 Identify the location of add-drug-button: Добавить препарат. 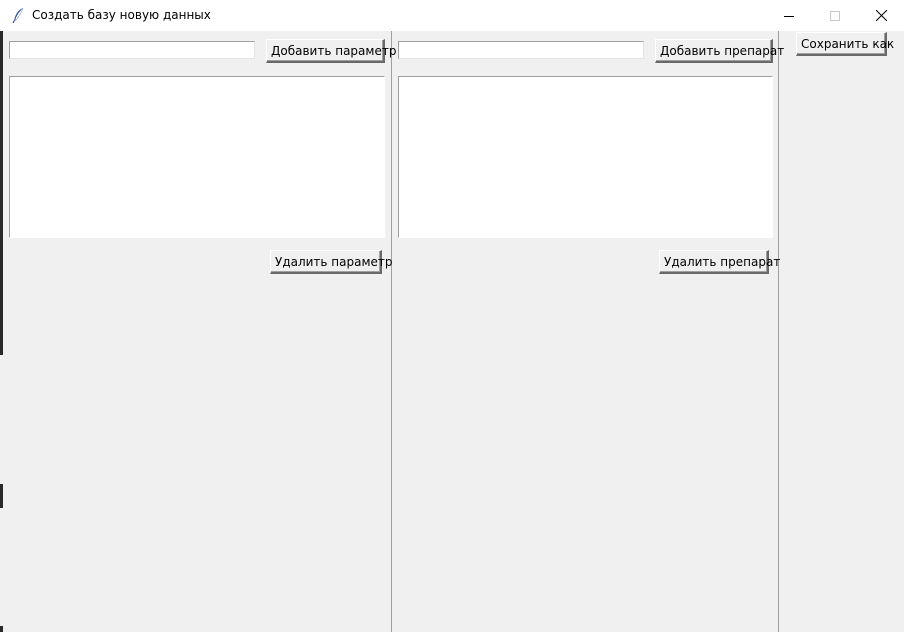
(719, 51).